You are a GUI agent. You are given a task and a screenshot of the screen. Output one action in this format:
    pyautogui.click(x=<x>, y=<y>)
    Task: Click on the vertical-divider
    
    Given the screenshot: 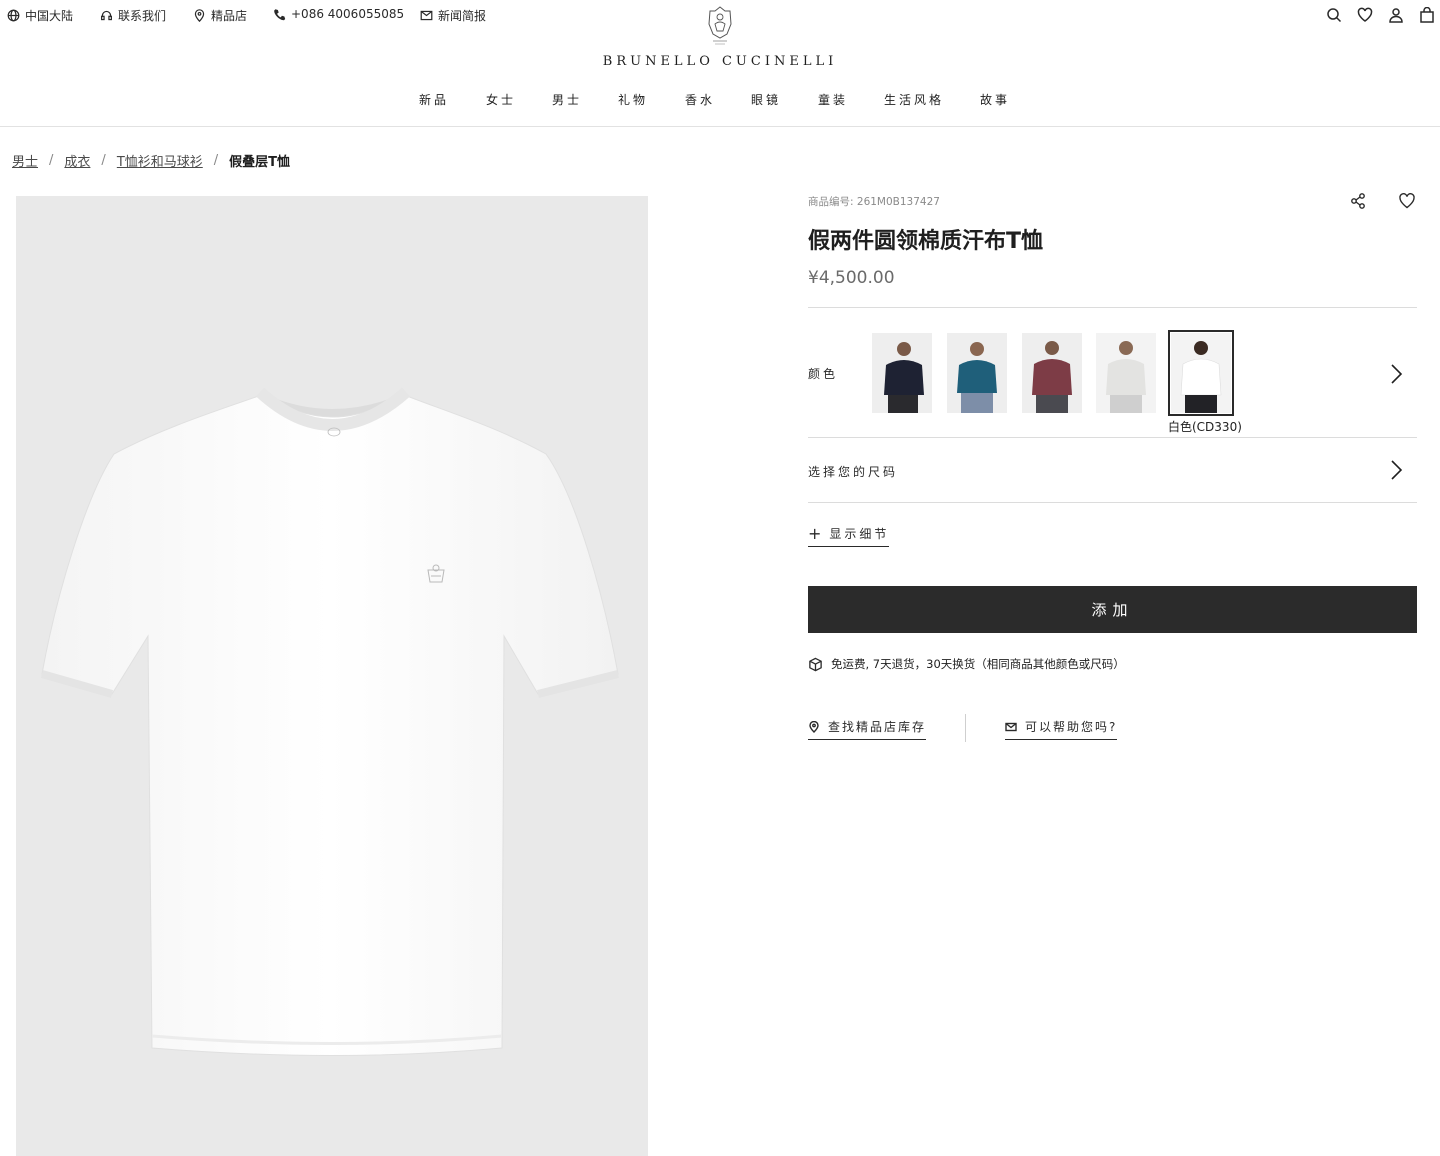 What is the action you would take?
    pyautogui.click(x=965, y=728)
    